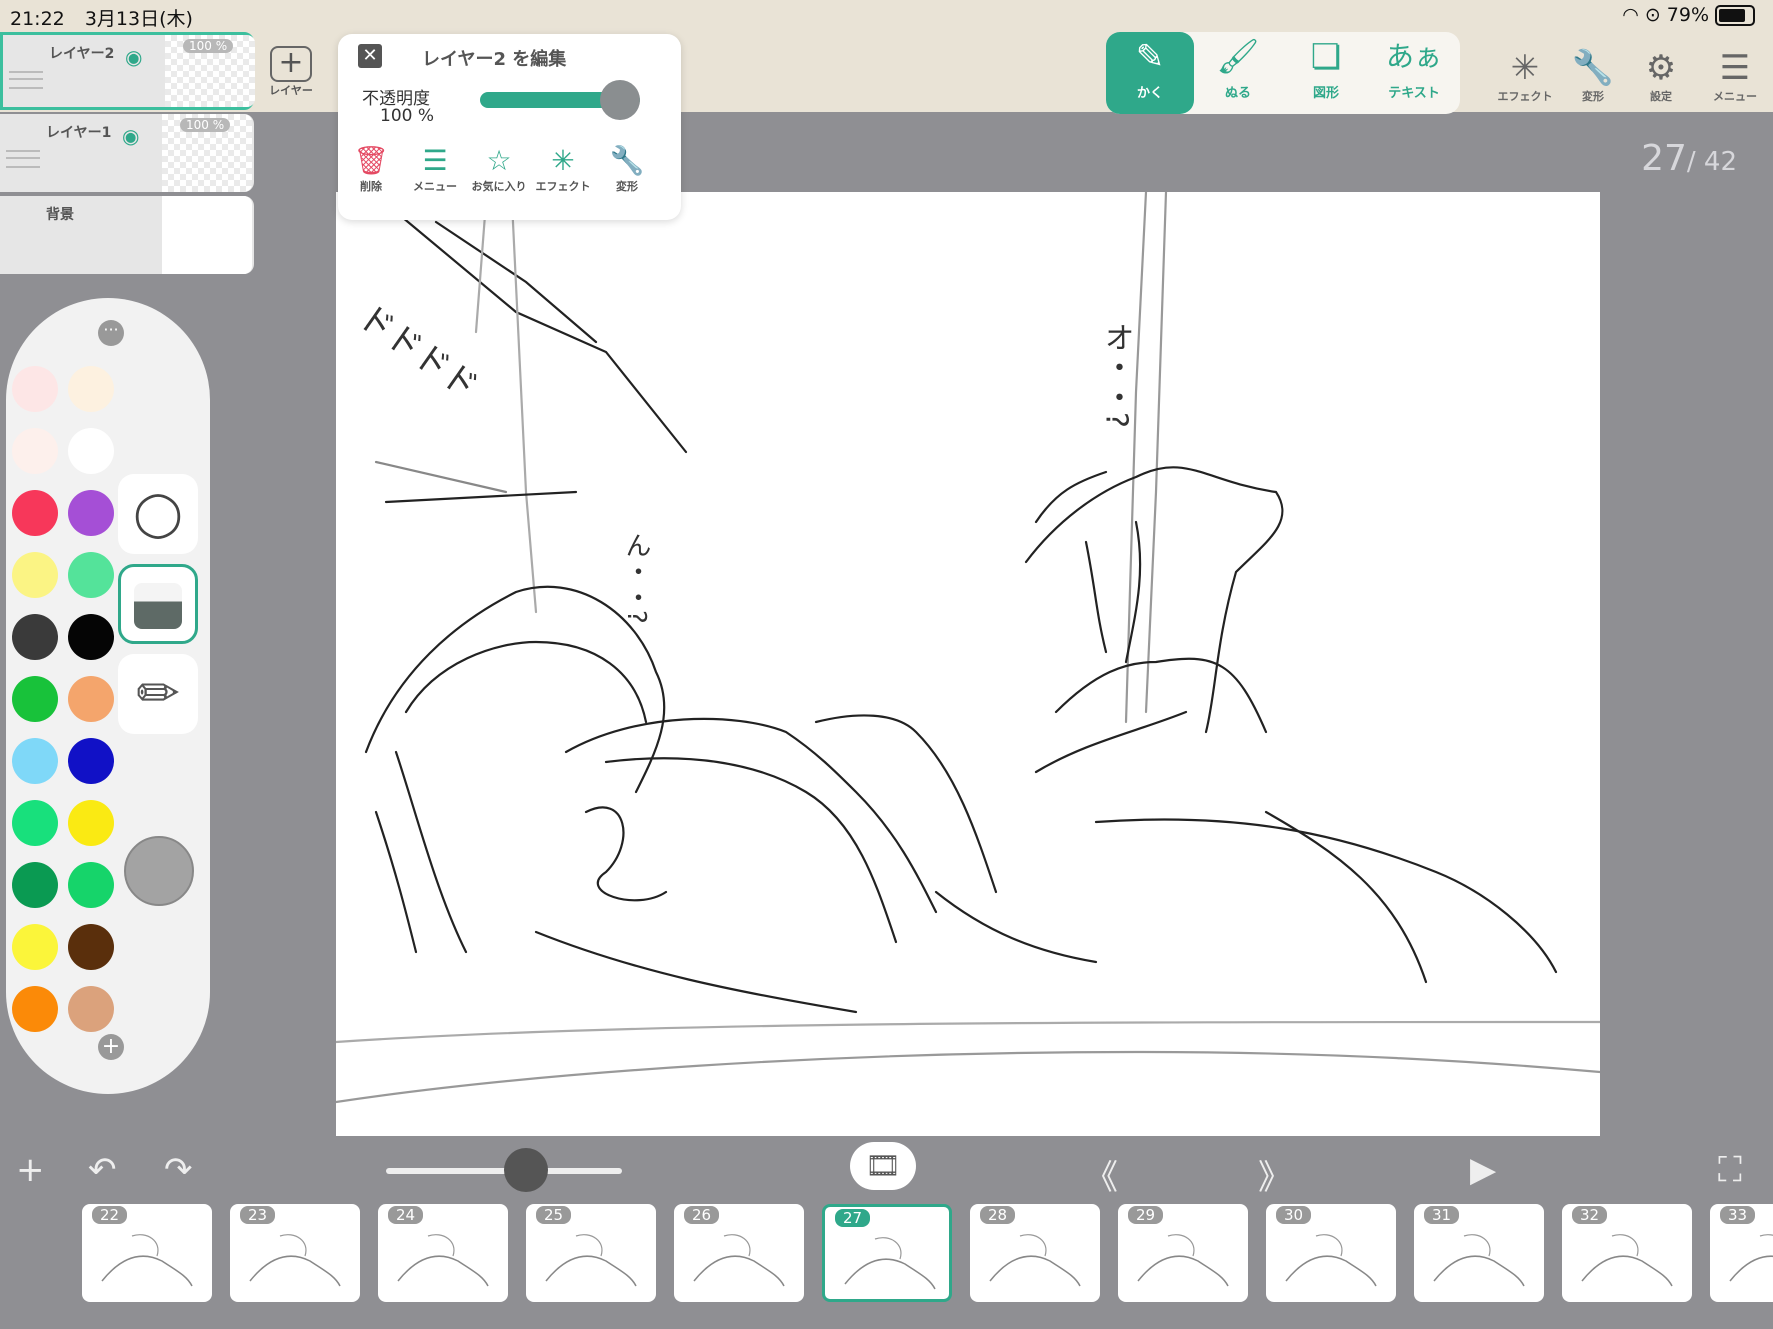  What do you see at coordinates (1735, 68) in the screenshot?
I see `hamburger-icon: ☰` at bounding box center [1735, 68].